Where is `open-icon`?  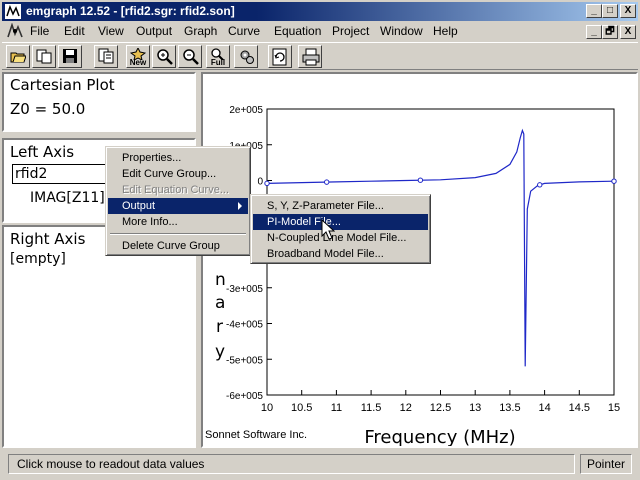 open-icon is located at coordinates (18, 57).